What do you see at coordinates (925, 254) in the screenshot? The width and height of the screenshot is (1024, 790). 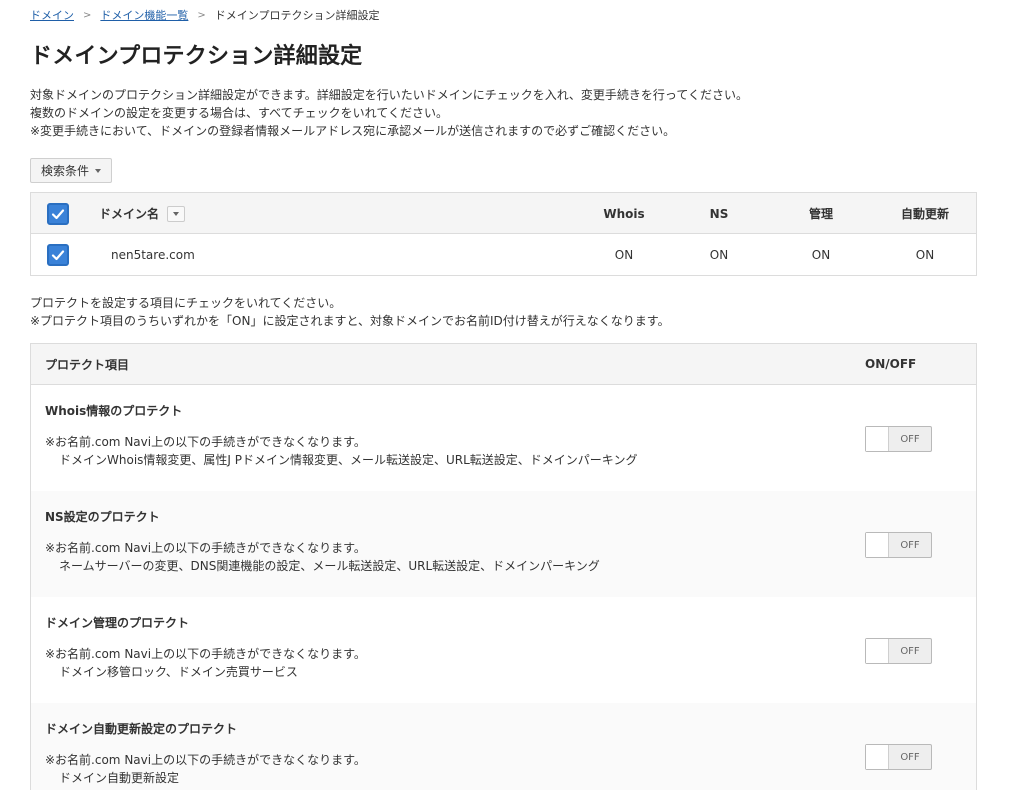 I see `auto-renew-value: ON` at bounding box center [925, 254].